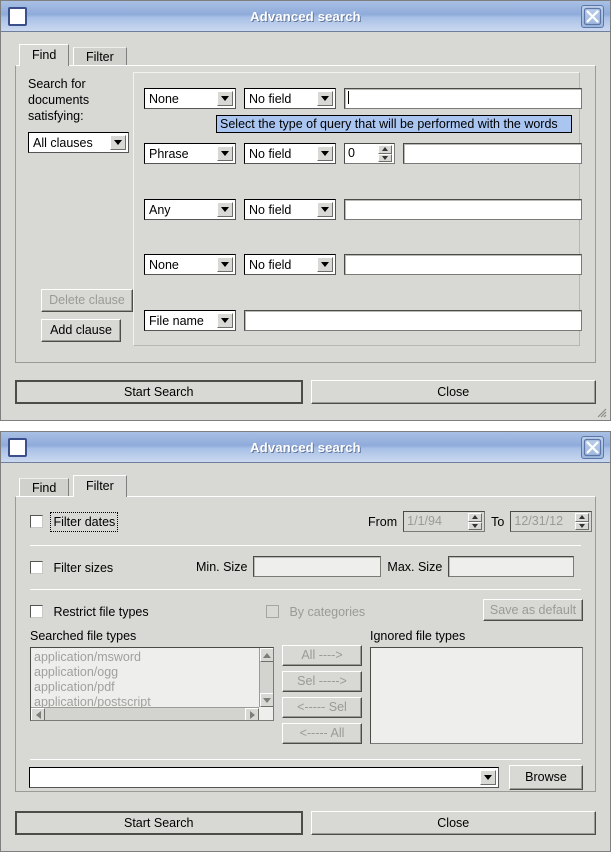  I want to click on add-clause-button: Add clause, so click(81, 330).